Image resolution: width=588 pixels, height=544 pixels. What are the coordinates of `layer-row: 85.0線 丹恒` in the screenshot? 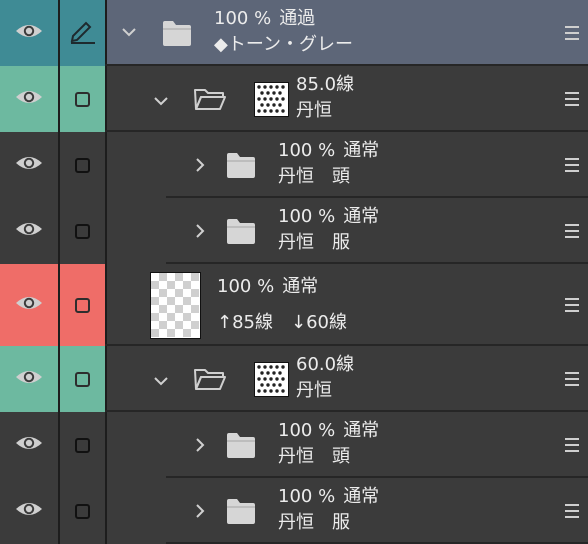 It's located at (294, 99).